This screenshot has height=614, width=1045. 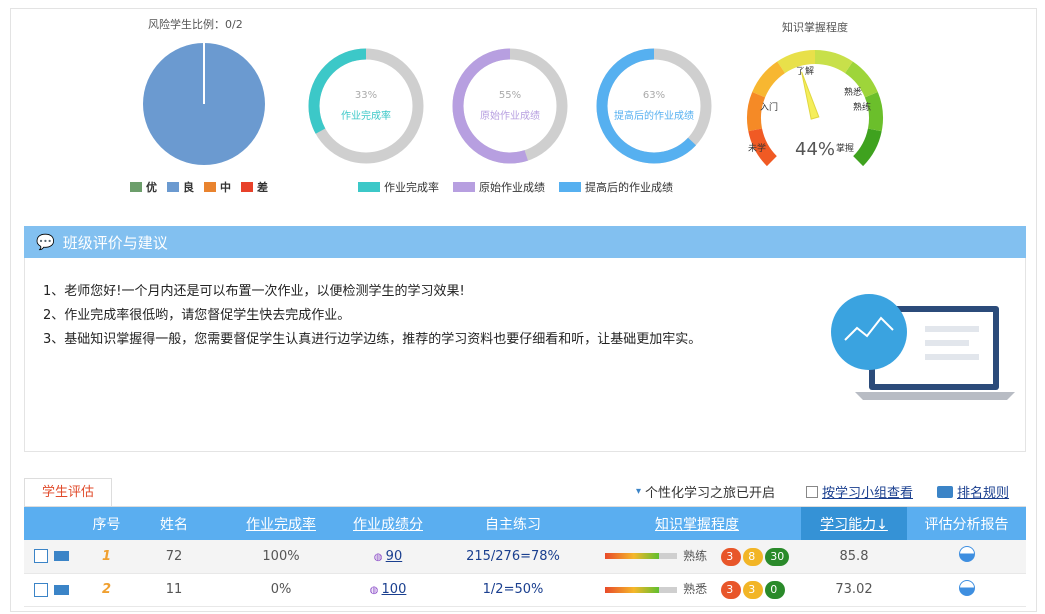 I want to click on group-view-link: 按学习小组查看, so click(x=867, y=491).